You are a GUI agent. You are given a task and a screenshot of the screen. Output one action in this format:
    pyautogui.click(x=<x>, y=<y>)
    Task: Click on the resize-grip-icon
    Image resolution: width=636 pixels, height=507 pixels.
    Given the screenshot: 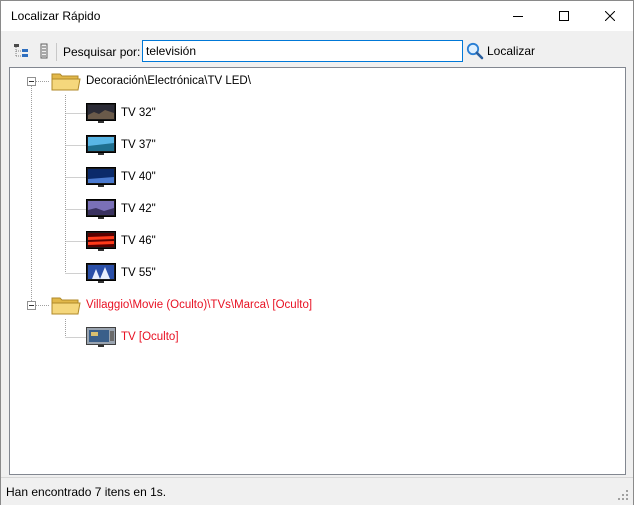 What is the action you would take?
    pyautogui.click(x=623, y=495)
    